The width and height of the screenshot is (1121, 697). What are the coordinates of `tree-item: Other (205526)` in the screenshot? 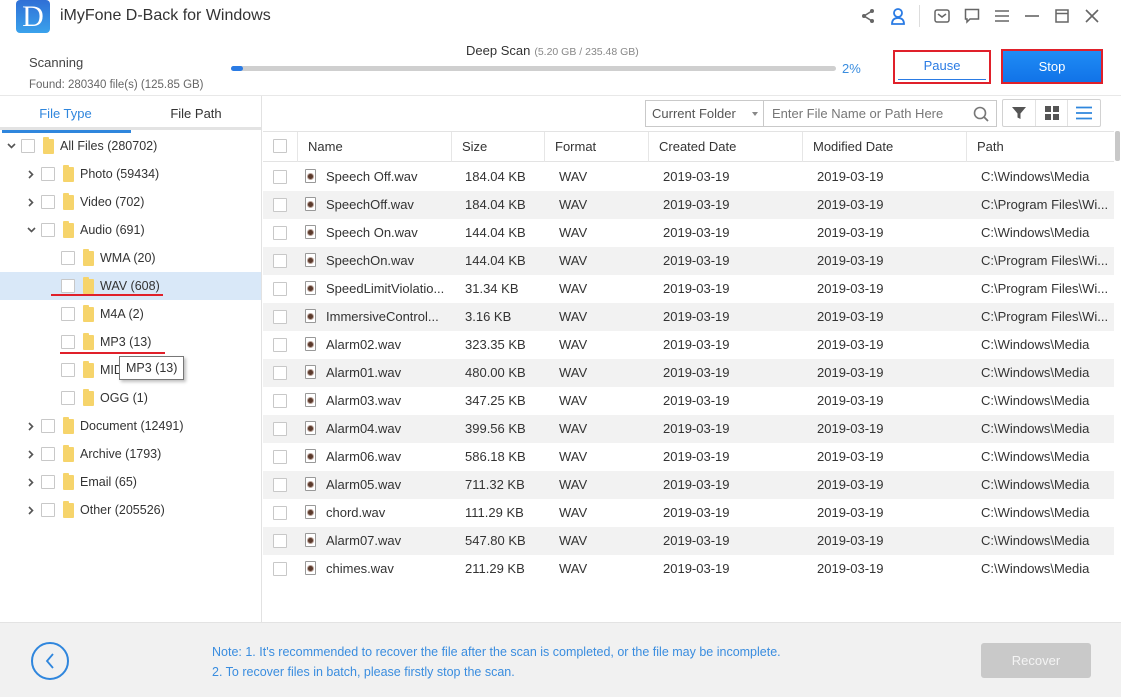 It's located at (130, 510).